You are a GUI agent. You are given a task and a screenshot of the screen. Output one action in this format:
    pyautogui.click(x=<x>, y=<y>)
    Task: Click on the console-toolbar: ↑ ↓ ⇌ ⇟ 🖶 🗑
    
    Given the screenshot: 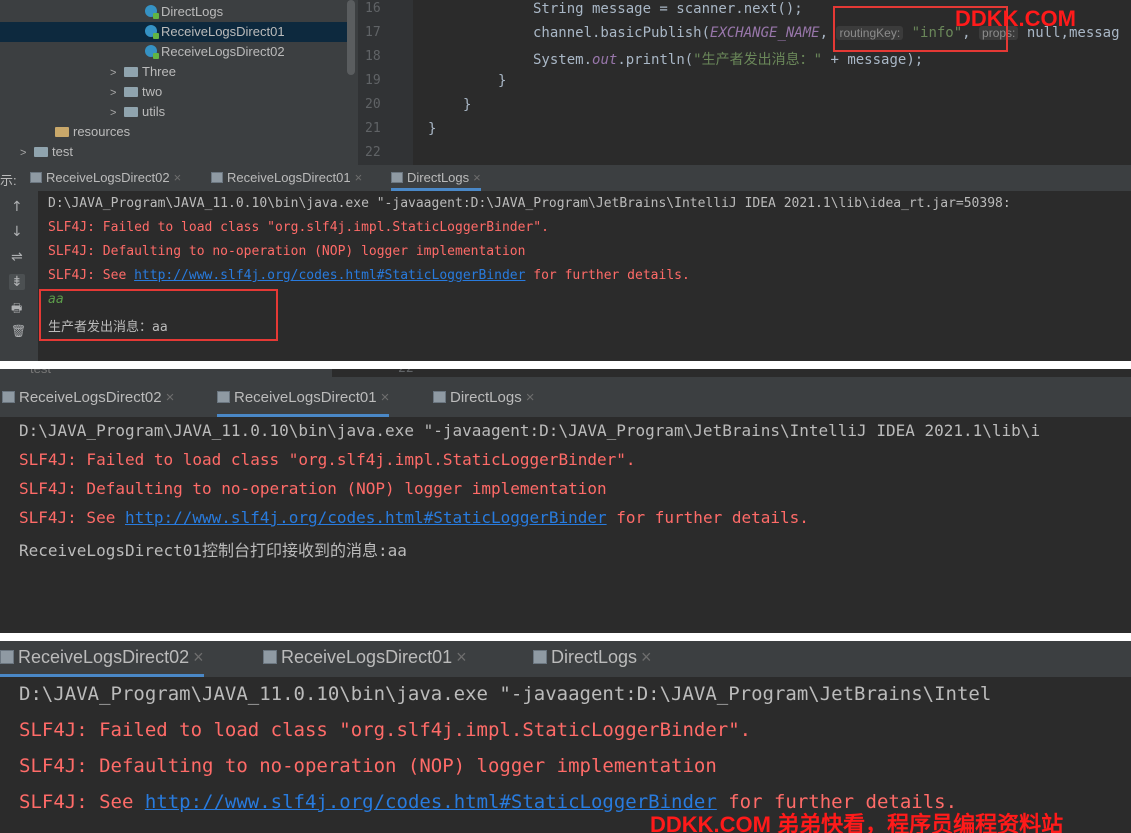 What is the action you would take?
    pyautogui.click(x=19, y=276)
    